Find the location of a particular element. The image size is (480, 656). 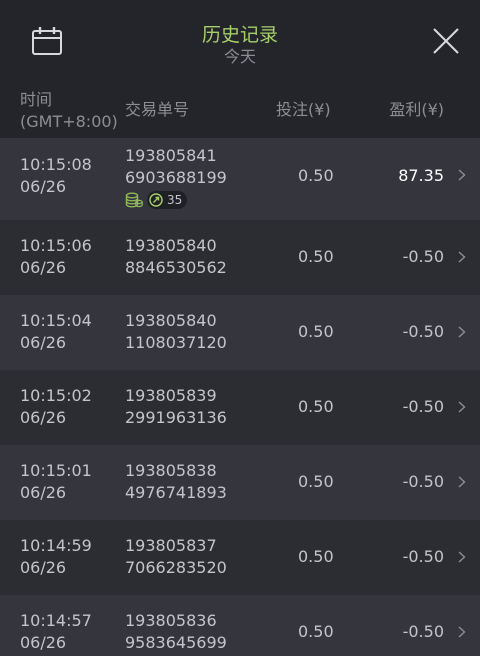

column-order-id: 交易单号 is located at coordinates (157, 109).